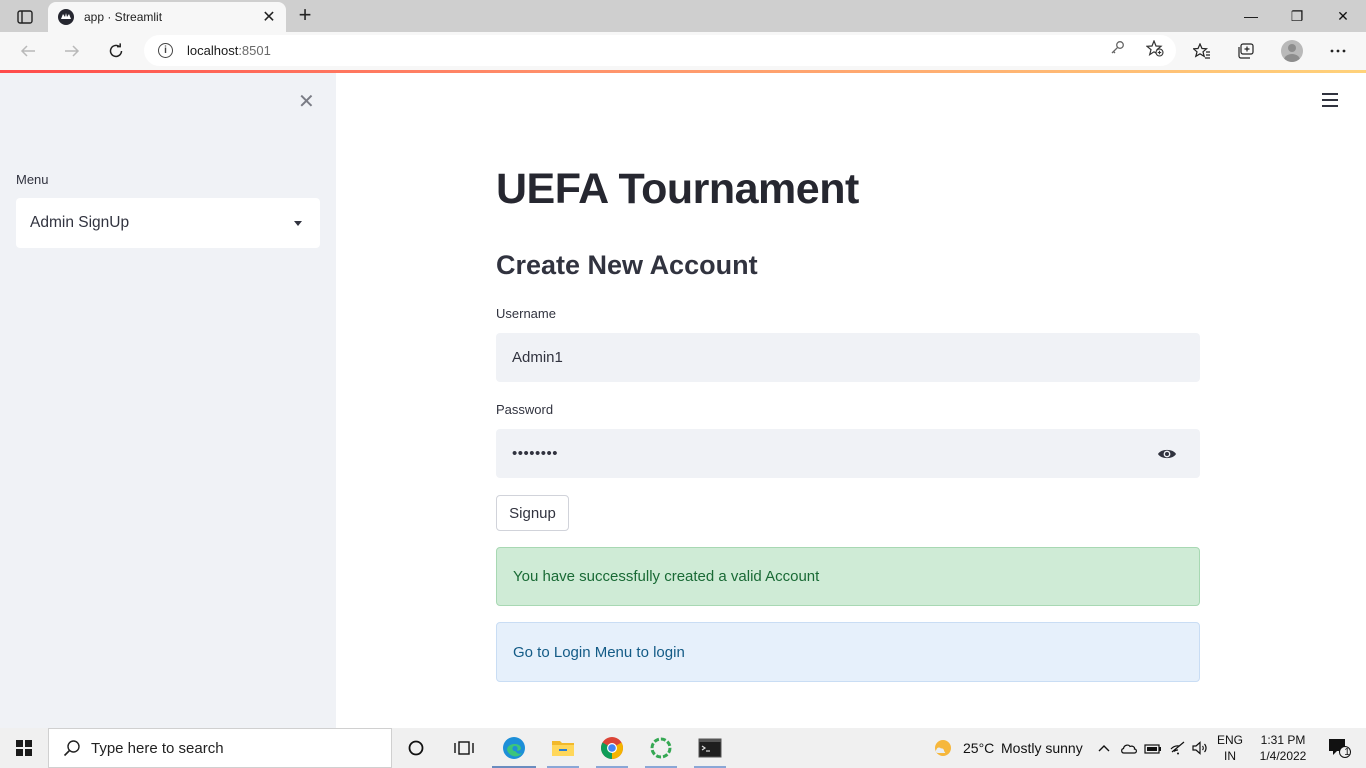  Describe the element at coordinates (979, 748) in the screenshot. I see `weather-temperature: 25°C` at that location.